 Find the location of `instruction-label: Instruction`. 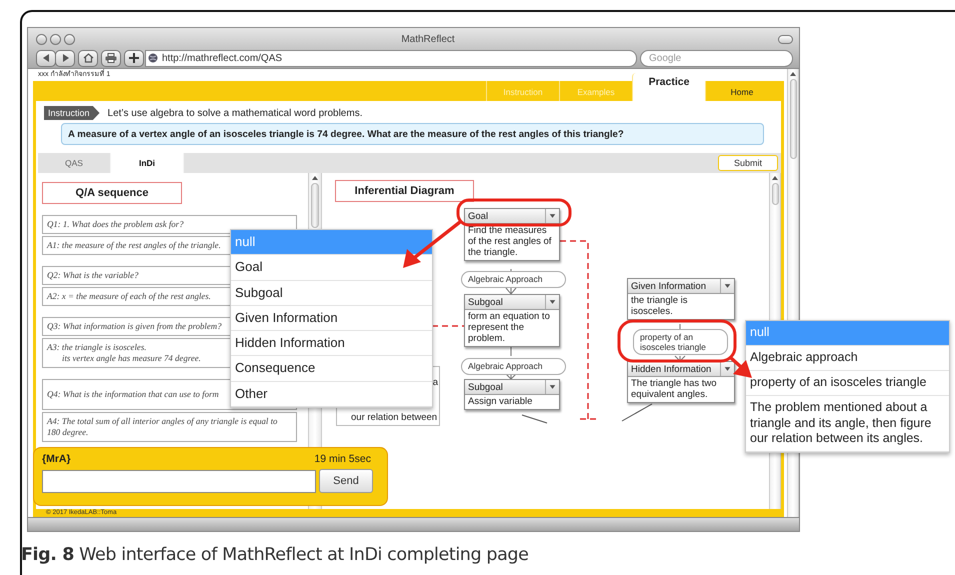

instruction-label: Instruction is located at coordinates (72, 113).